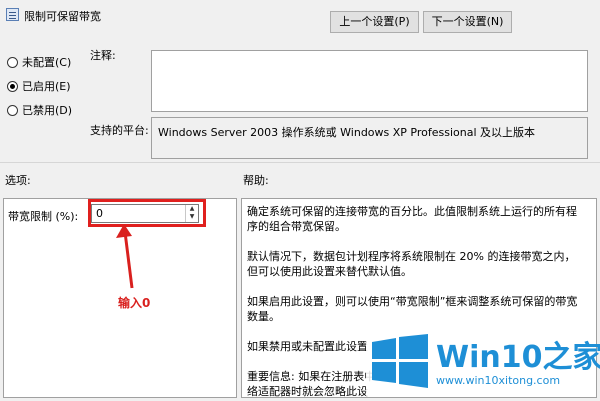  What do you see at coordinates (134, 303) in the screenshot?
I see `annotation-text: 输入0` at bounding box center [134, 303].